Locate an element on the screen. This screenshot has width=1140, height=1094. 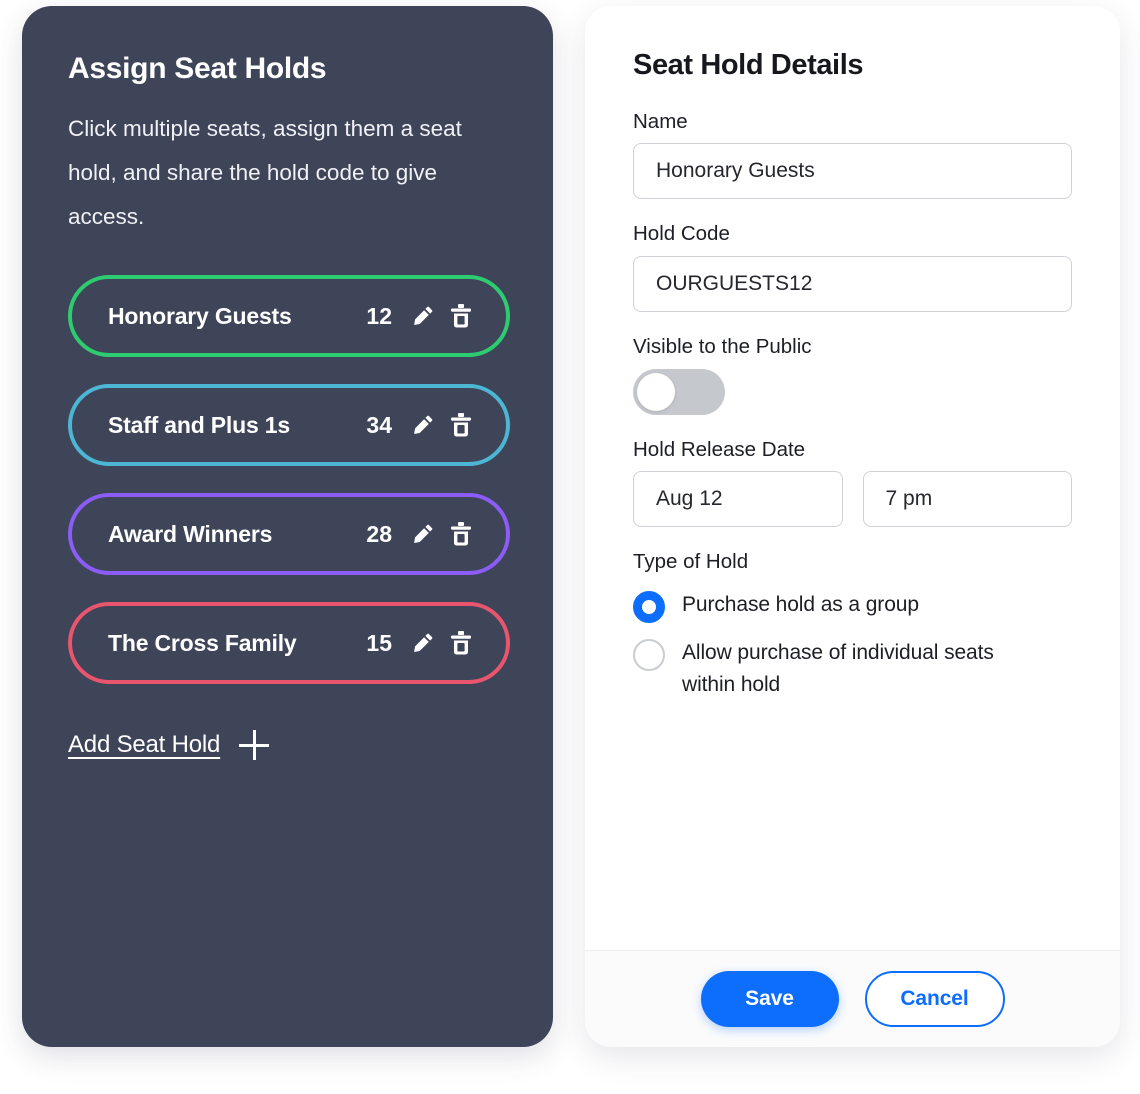
seat-hold-item: The Cross Family 15 is located at coordinates (289, 643).